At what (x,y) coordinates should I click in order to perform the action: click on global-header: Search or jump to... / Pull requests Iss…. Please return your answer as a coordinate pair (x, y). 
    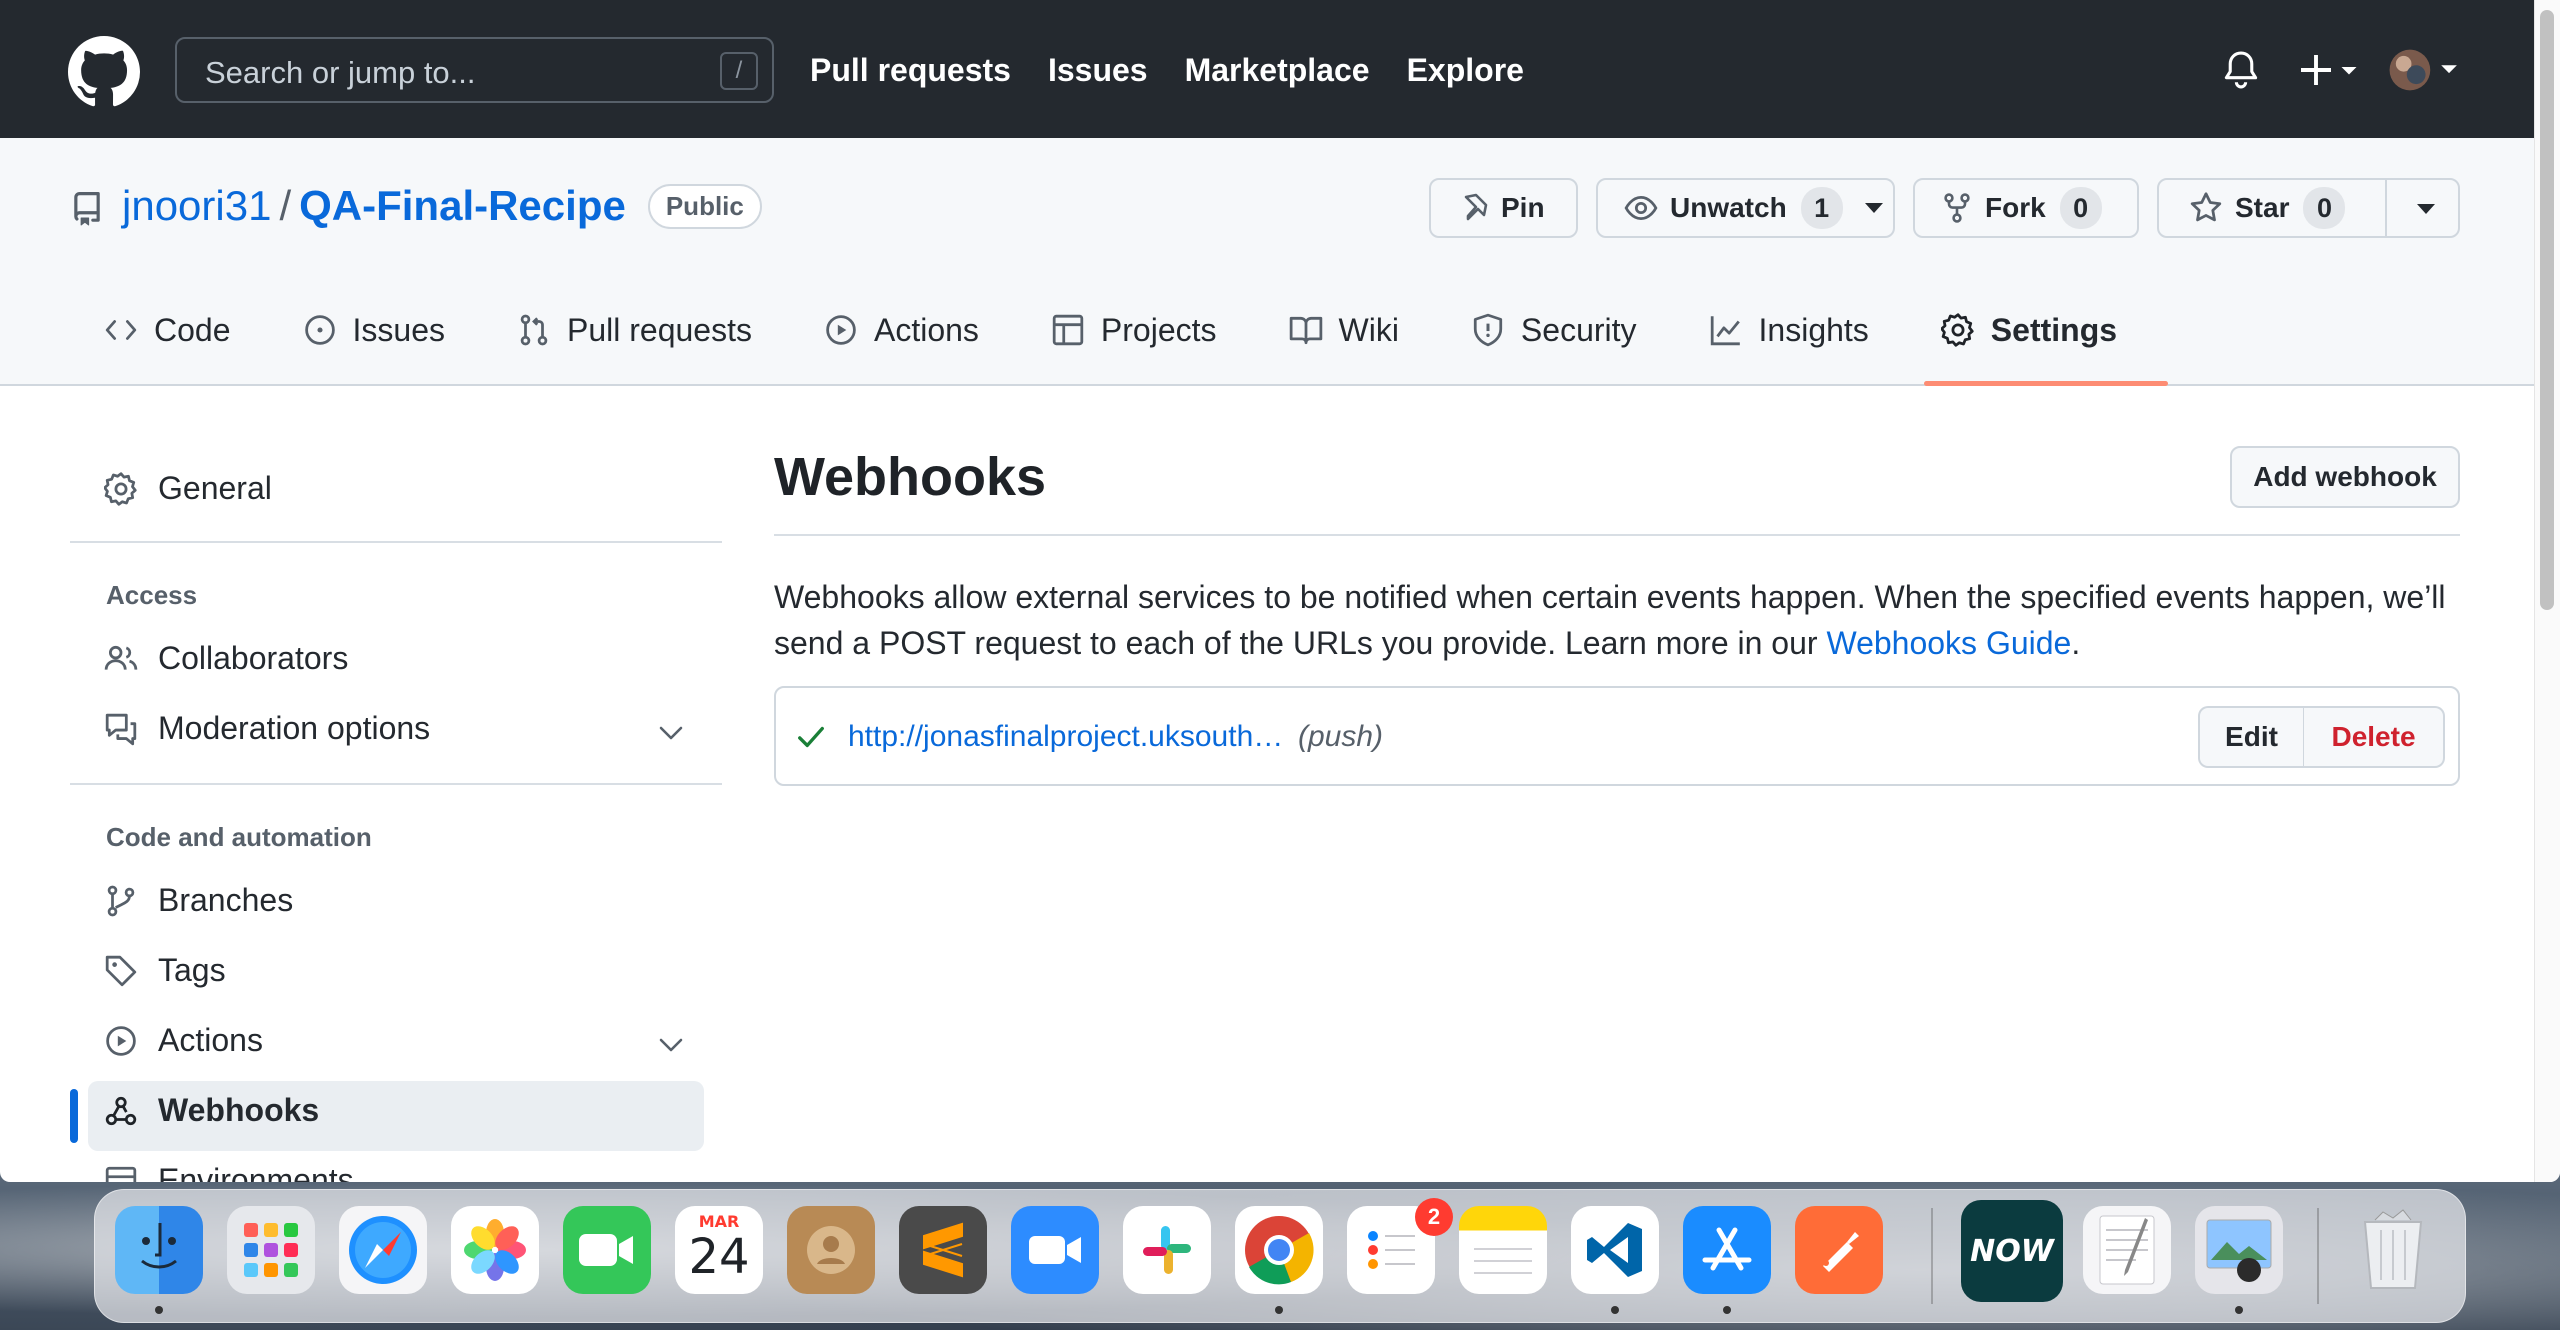
    Looking at the image, I should click on (1267, 69).